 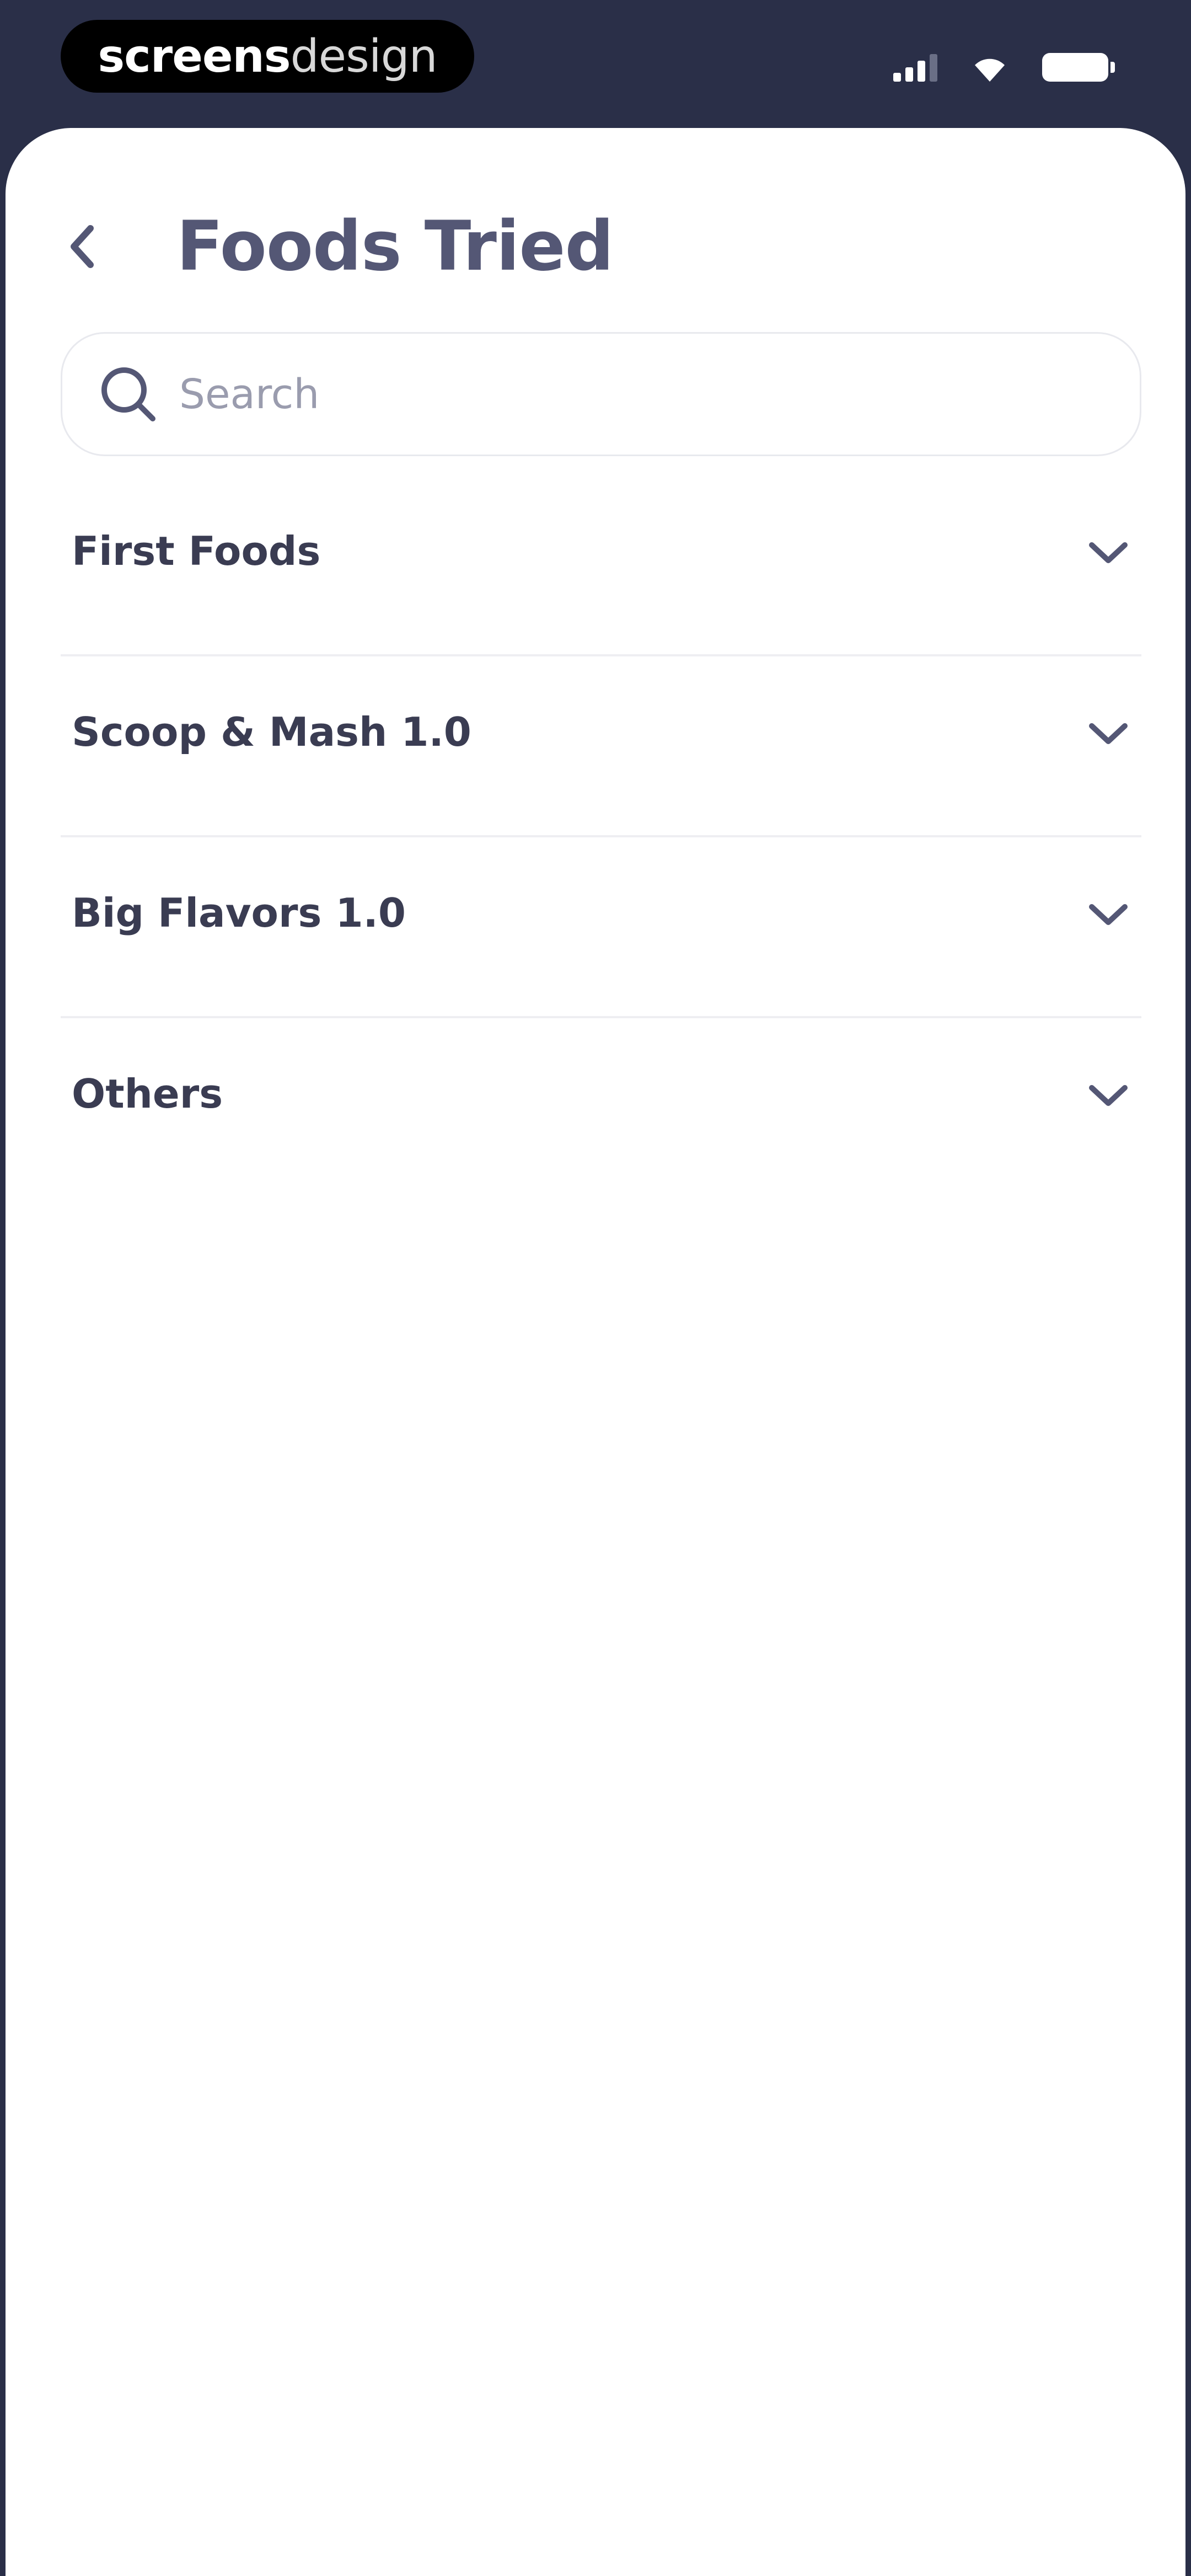 I want to click on search-bar, so click(x=601, y=394).